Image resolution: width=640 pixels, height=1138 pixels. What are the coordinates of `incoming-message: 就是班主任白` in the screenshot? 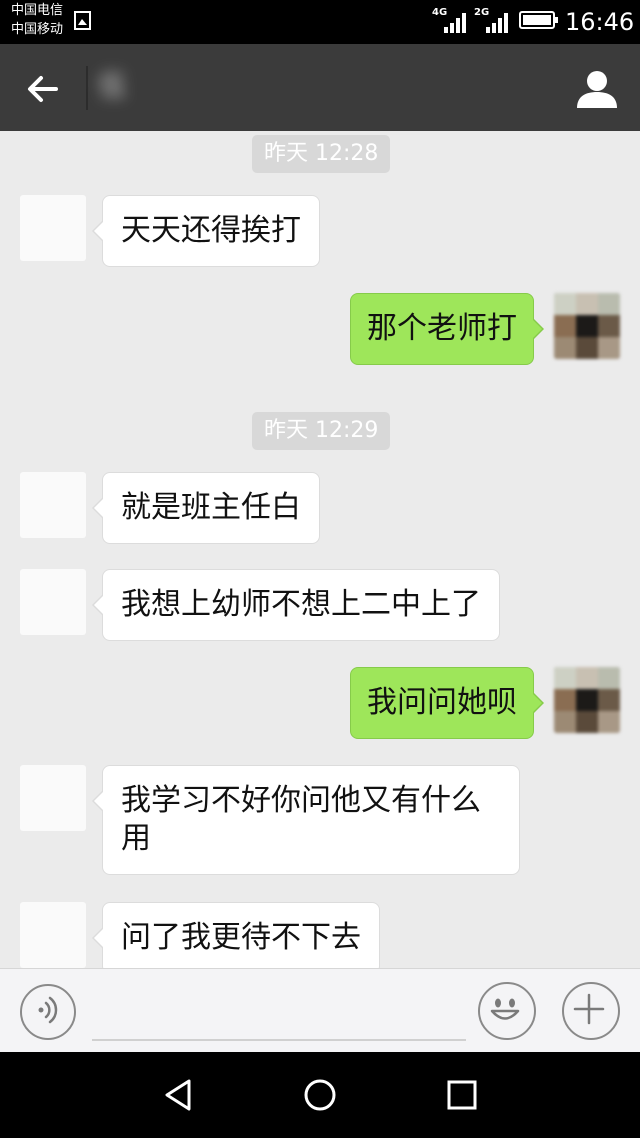 It's located at (206, 508).